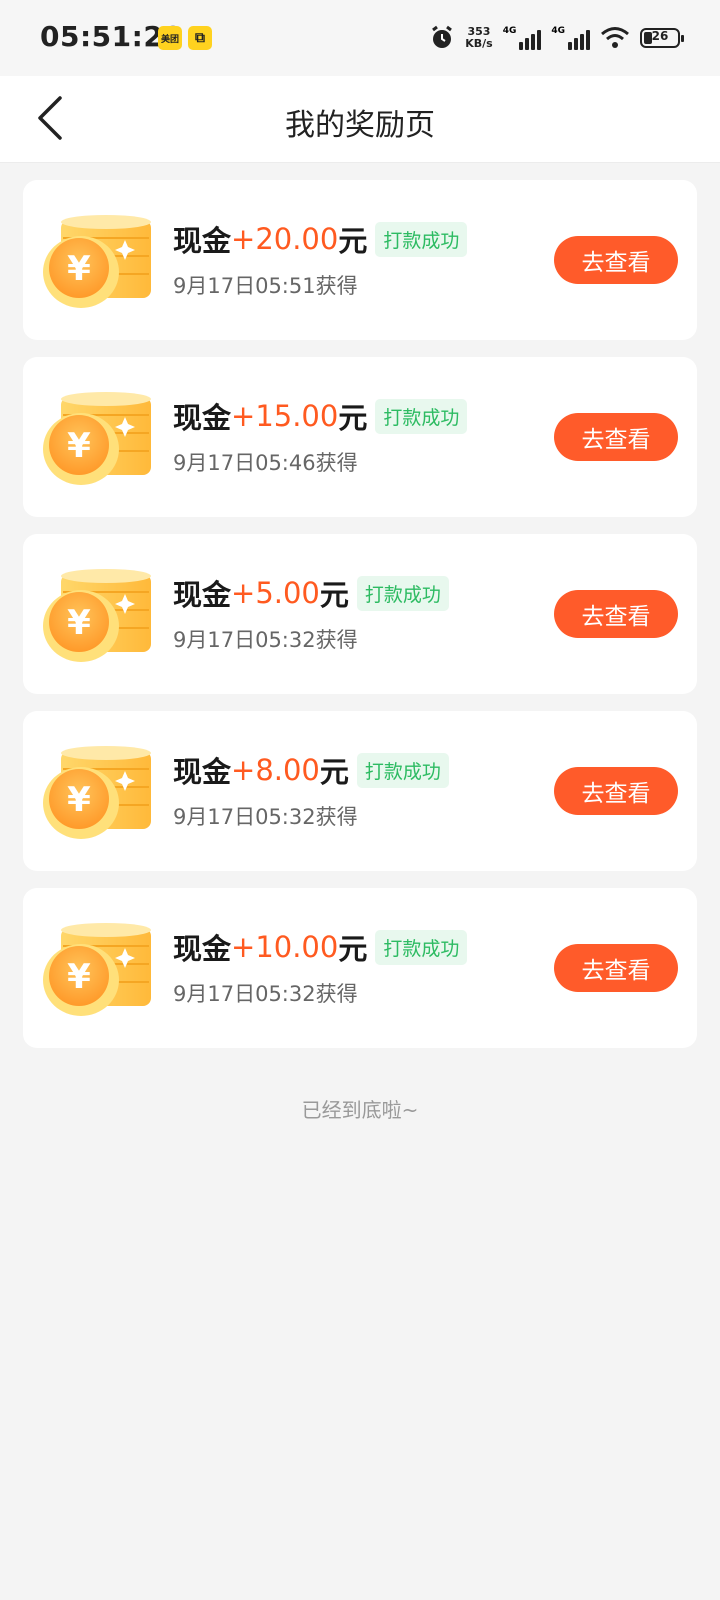  I want to click on network-speed: 353 KB/s, so click(479, 37).